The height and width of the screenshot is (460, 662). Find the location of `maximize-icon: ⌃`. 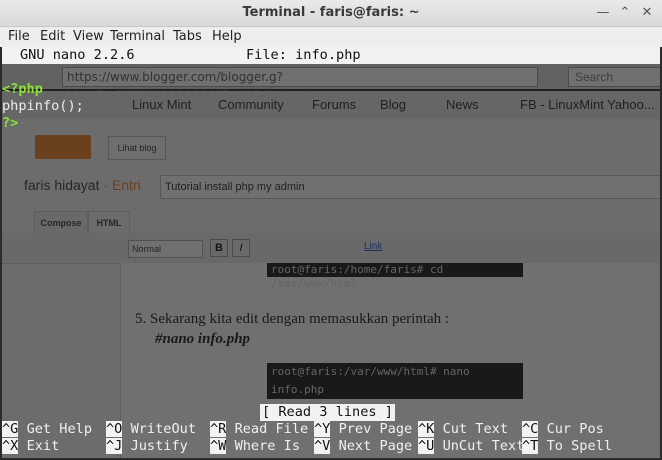

maximize-icon: ⌃ is located at coordinates (625, 13).